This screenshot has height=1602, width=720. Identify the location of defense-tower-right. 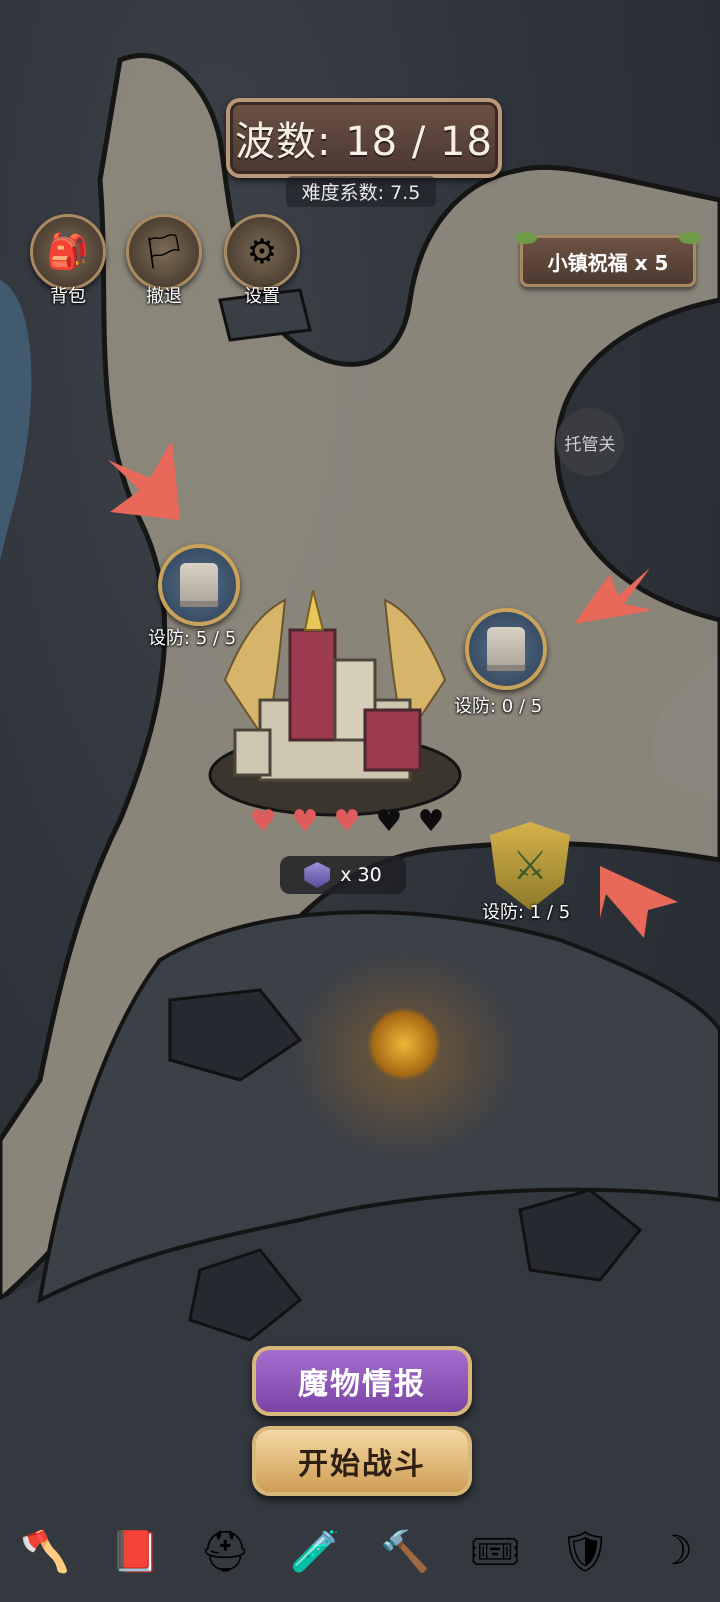
(506, 649).